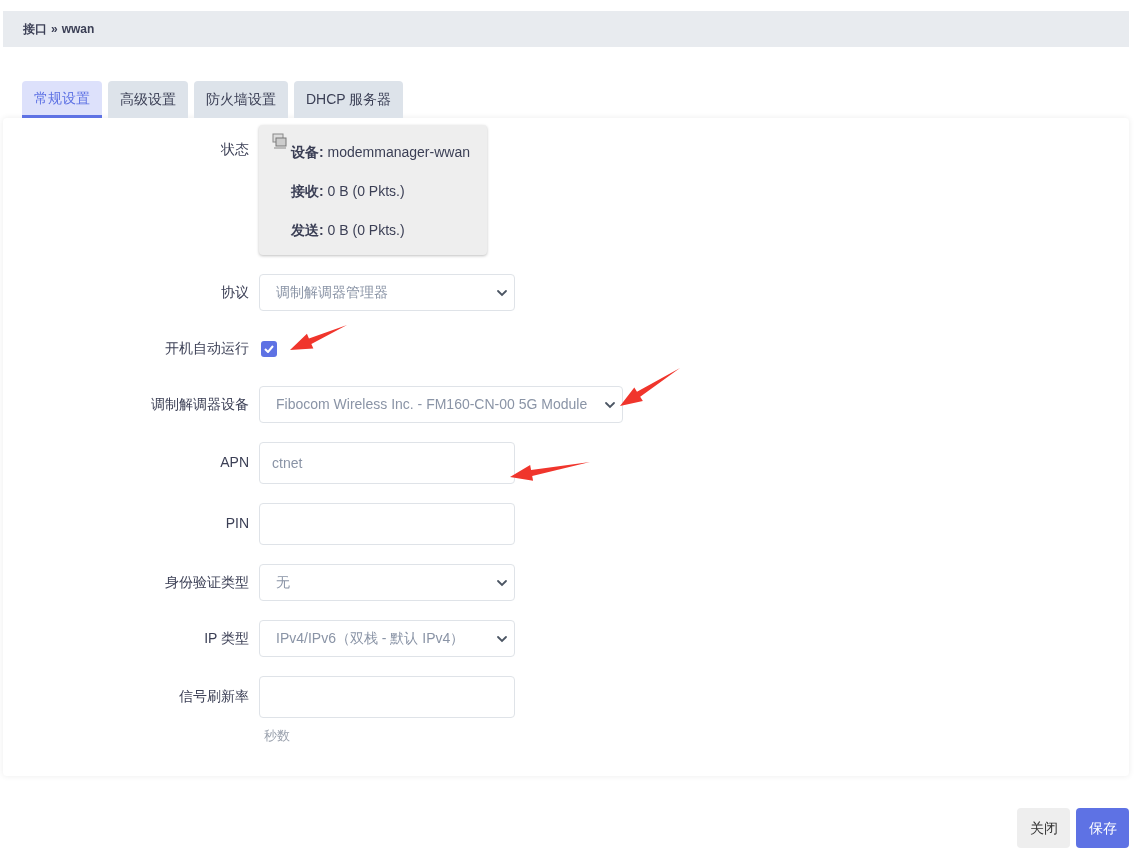 This screenshot has height=866, width=1141. I want to click on field-label: APN, so click(234, 462).